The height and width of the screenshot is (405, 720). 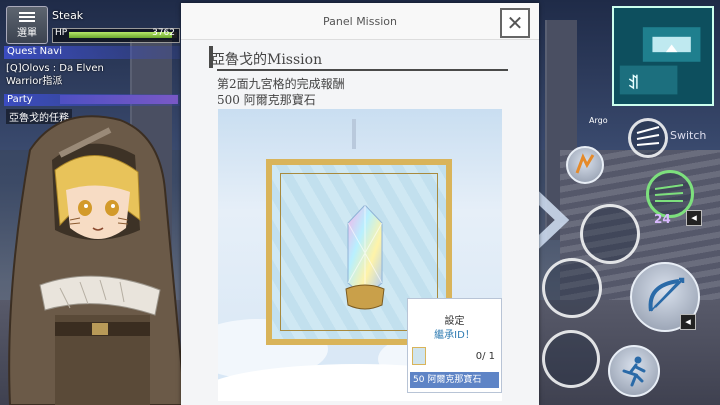 What do you see at coordinates (688, 135) in the screenshot?
I see `switch-label: Switch` at bounding box center [688, 135].